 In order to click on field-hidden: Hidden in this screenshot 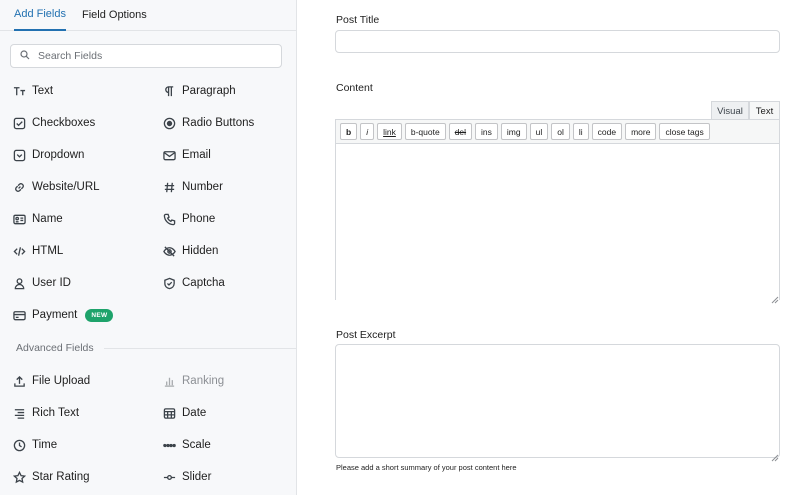, I will do `click(190, 251)`.